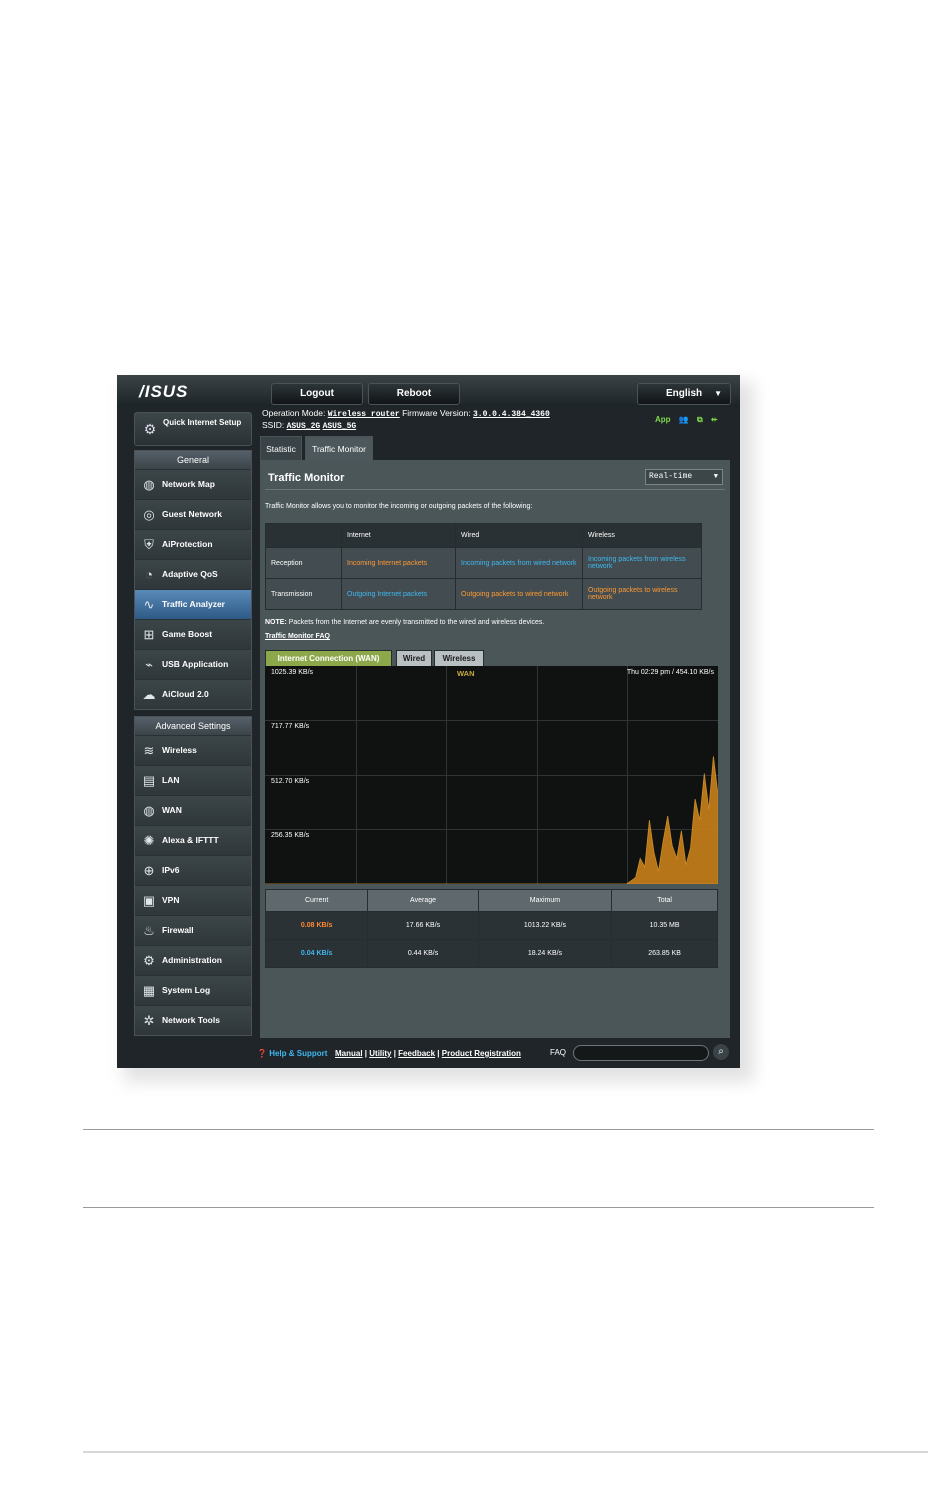  Describe the element at coordinates (641, 1053) in the screenshot. I see `faq-search-input` at that location.